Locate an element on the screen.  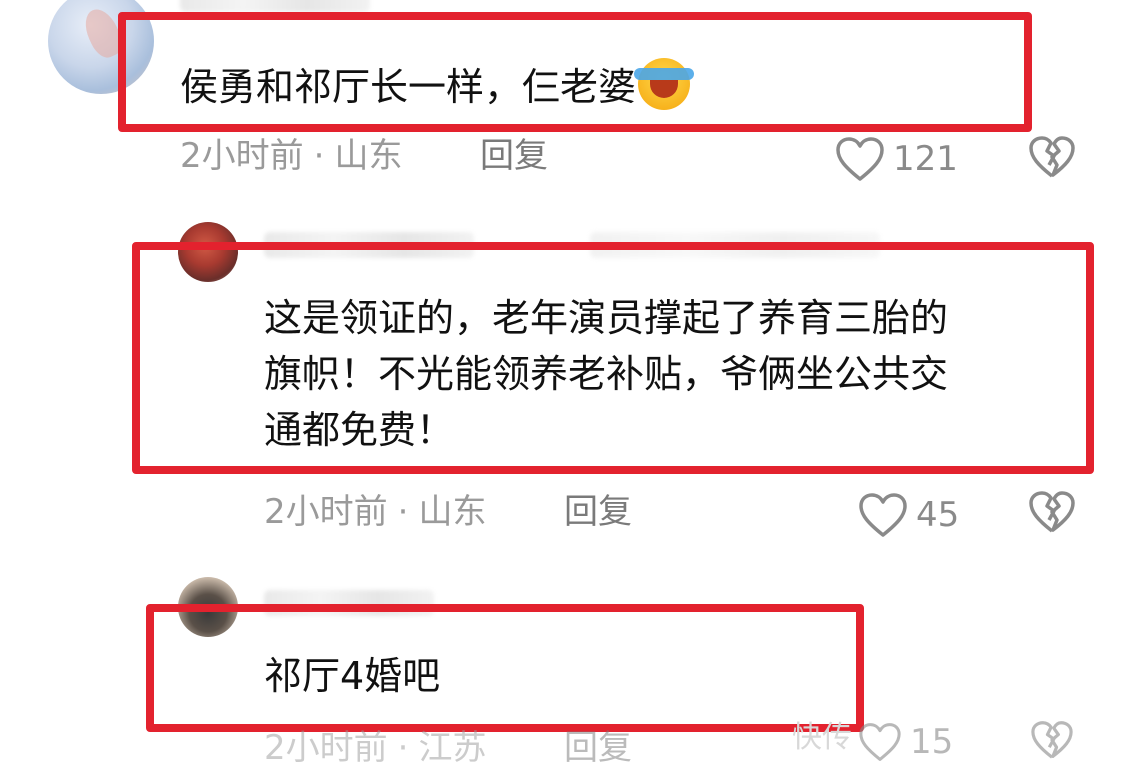
like-button: 121 is located at coordinates (896, 159).